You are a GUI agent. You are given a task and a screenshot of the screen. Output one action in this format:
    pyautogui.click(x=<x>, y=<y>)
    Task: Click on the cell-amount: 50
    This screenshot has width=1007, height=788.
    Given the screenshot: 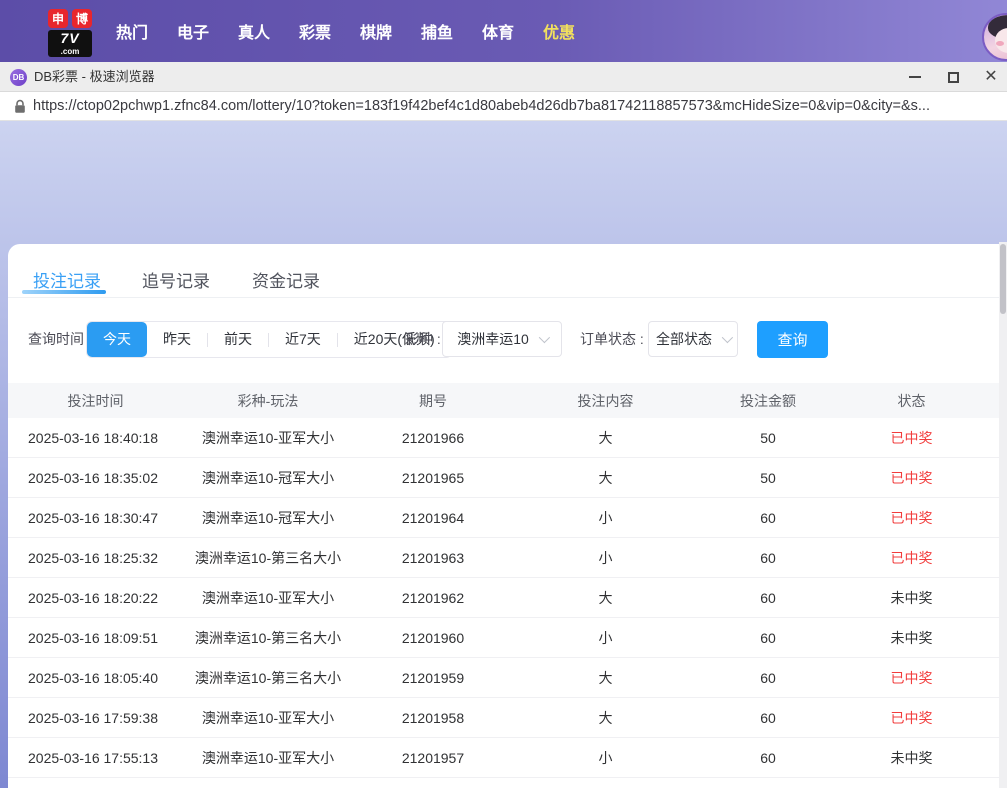 What is the action you would take?
    pyautogui.click(x=768, y=477)
    